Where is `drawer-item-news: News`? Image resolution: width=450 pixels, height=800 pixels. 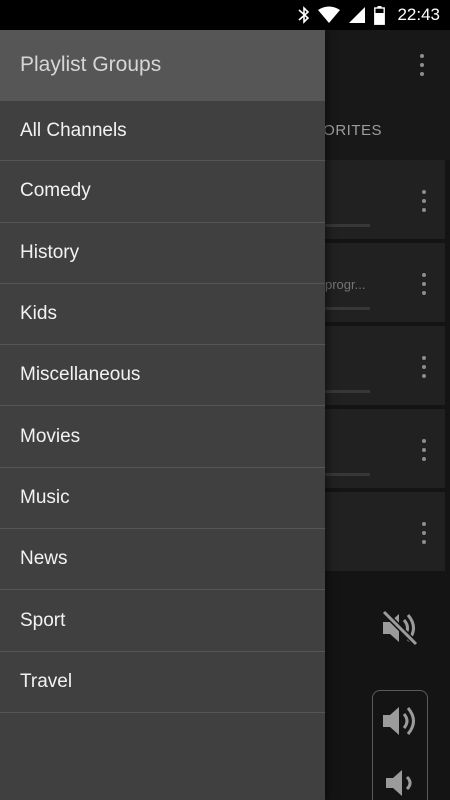 drawer-item-news: News is located at coordinates (162, 560).